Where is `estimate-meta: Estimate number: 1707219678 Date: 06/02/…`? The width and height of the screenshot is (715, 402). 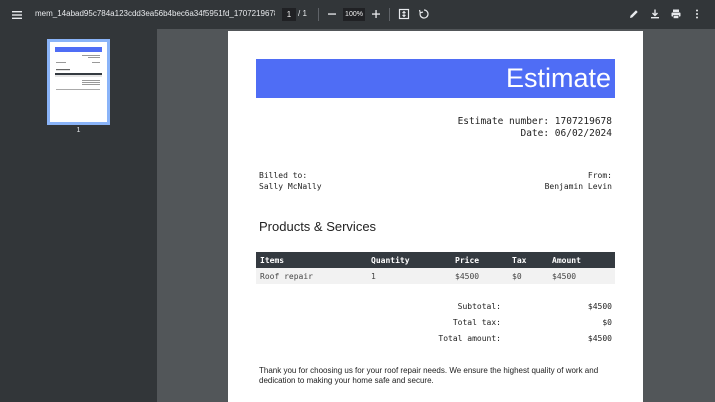 estimate-meta: Estimate number: 1707219678 Date: 06/02/… is located at coordinates (535, 128).